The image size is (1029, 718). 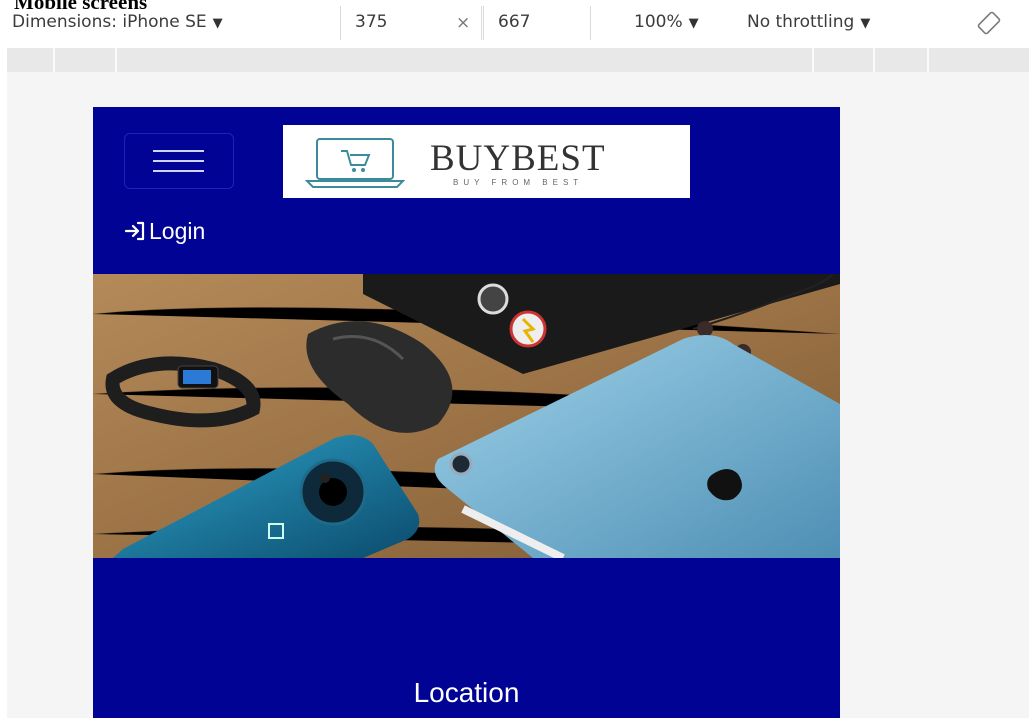 What do you see at coordinates (989, 23) in the screenshot?
I see `rotate-device-icon` at bounding box center [989, 23].